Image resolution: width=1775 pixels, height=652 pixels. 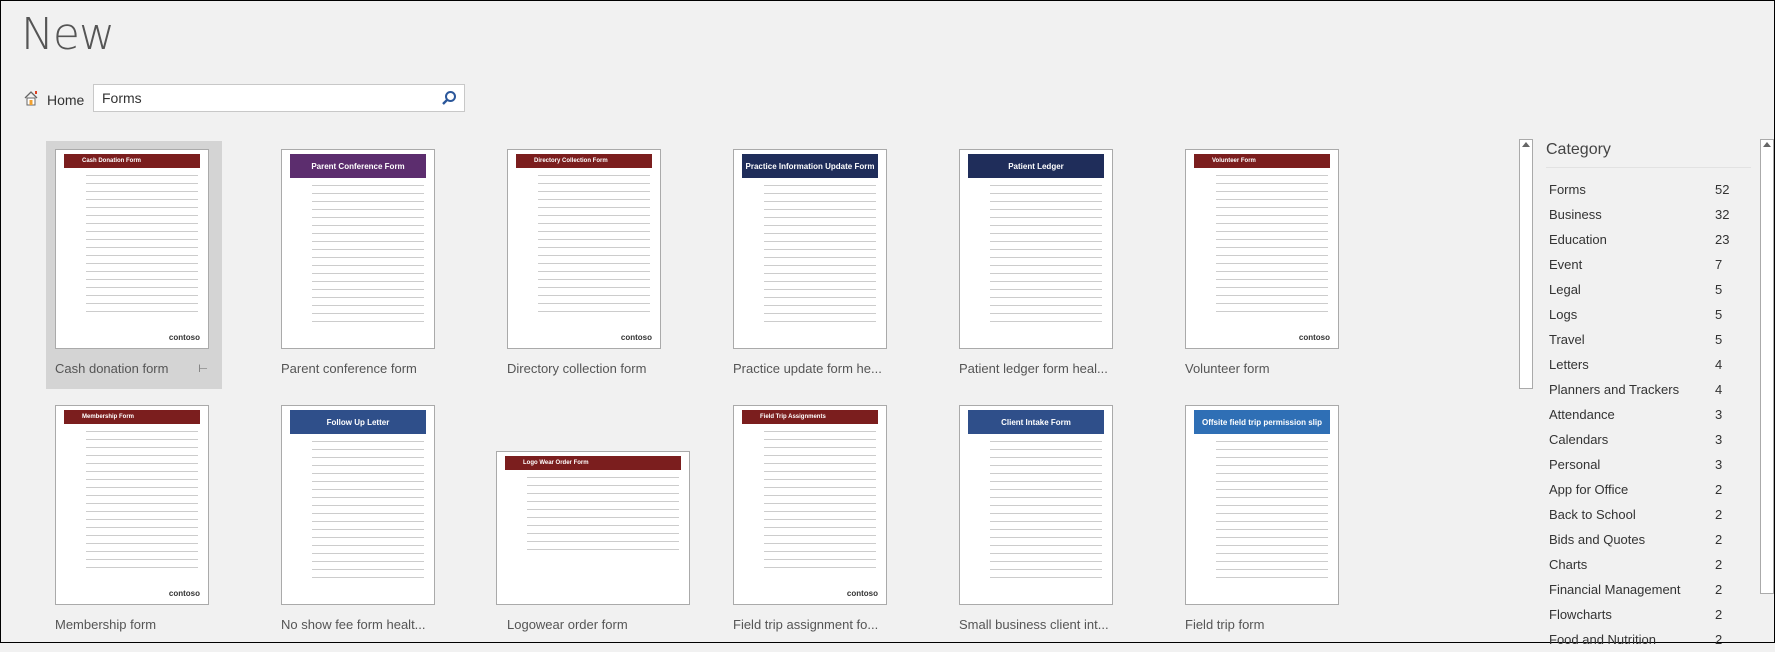 I want to click on template-thumbnail: Logo Wear Order Form, so click(x=593, y=528).